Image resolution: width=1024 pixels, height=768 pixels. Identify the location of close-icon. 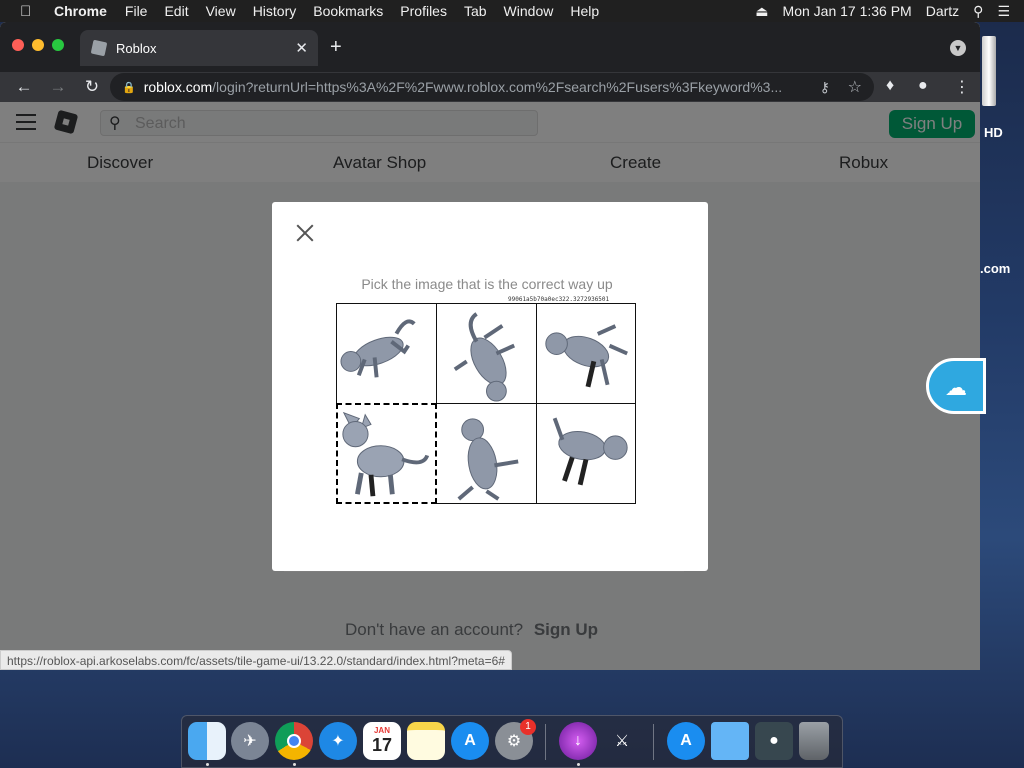
(305, 233).